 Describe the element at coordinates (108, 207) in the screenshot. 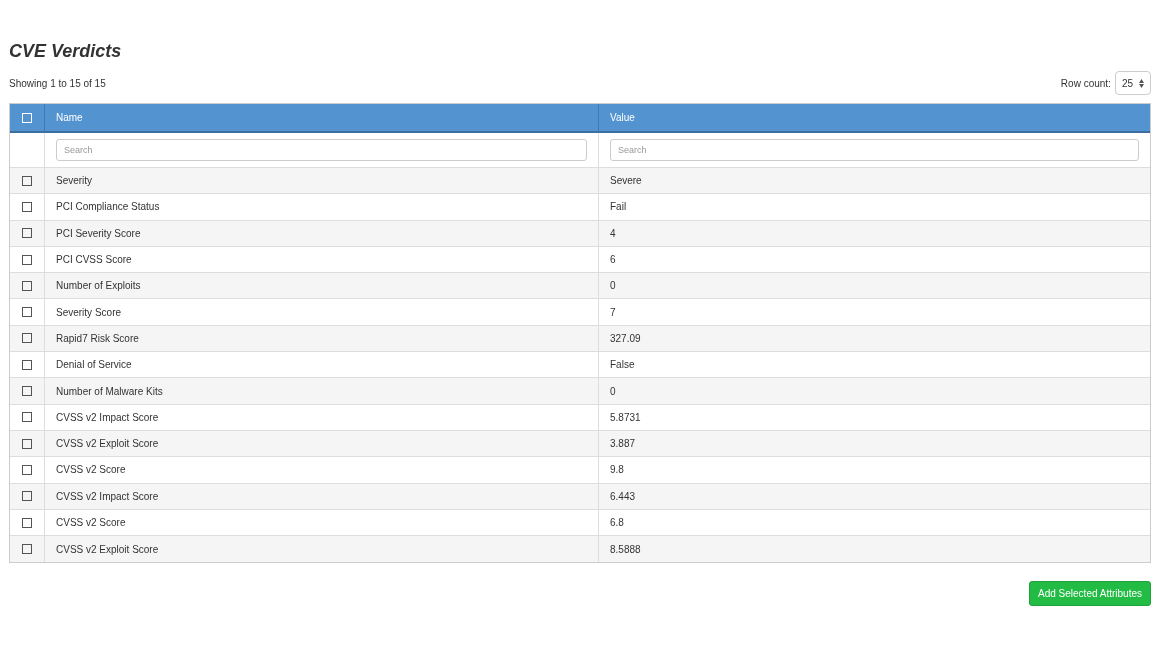

I see `name-cell-text: PCI Compliance Status` at that location.